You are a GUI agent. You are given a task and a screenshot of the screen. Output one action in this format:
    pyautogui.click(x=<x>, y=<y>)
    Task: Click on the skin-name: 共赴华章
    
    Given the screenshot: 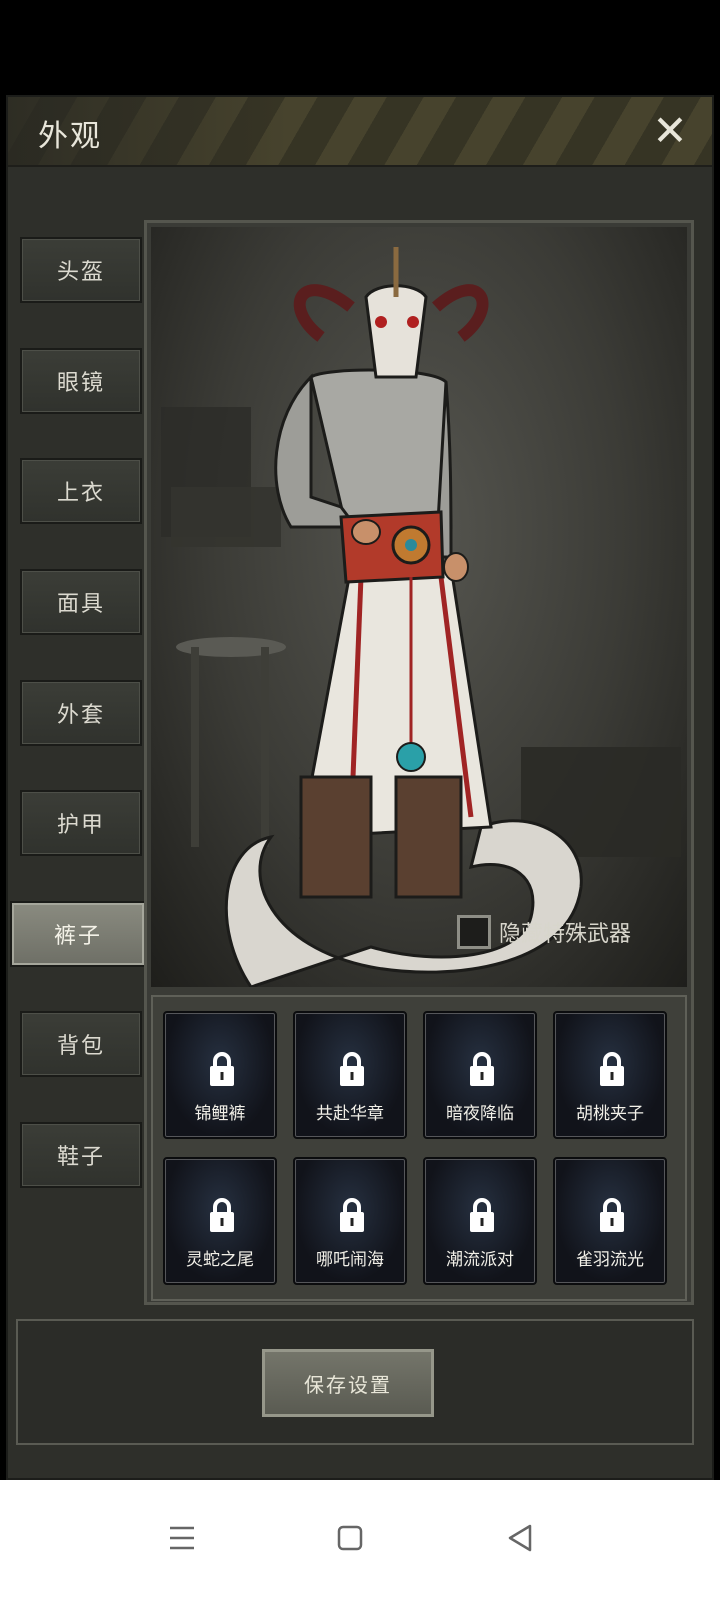 What is the action you would take?
    pyautogui.click(x=350, y=1114)
    